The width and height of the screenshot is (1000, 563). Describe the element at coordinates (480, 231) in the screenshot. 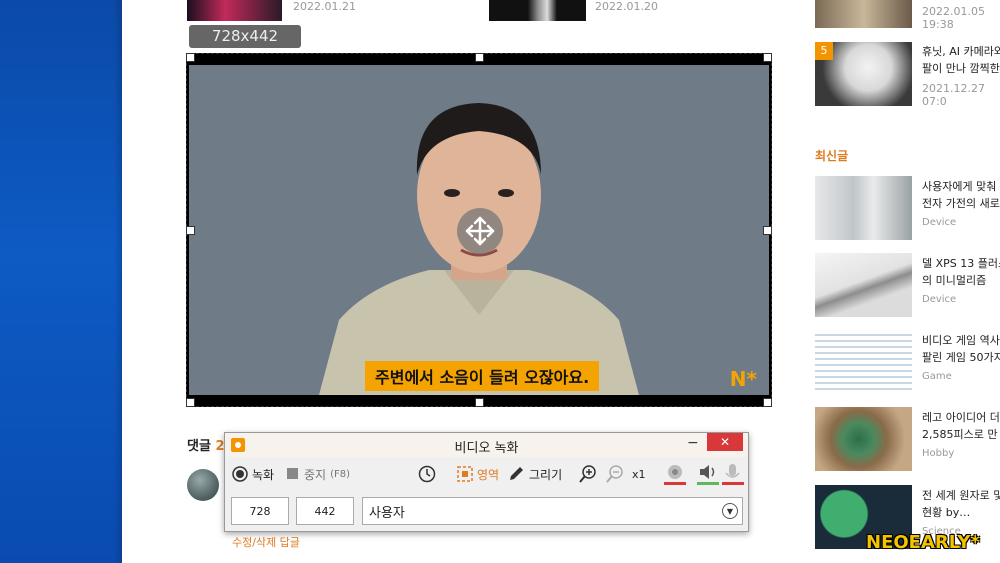

I see `move-icon` at that location.